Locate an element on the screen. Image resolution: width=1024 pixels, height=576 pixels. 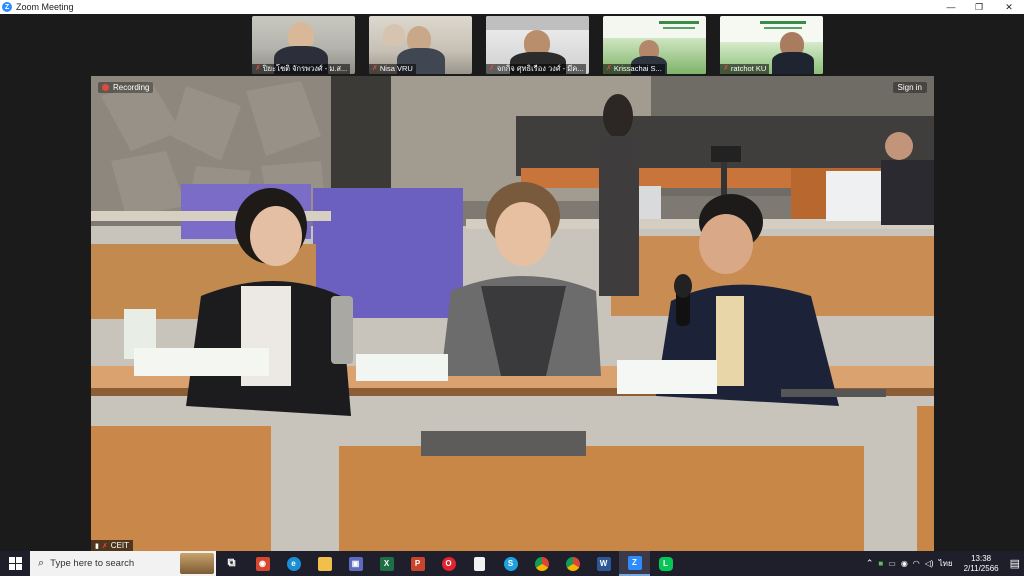
participant-tile: ✗ ratchot KU is located at coordinates (771, 45).